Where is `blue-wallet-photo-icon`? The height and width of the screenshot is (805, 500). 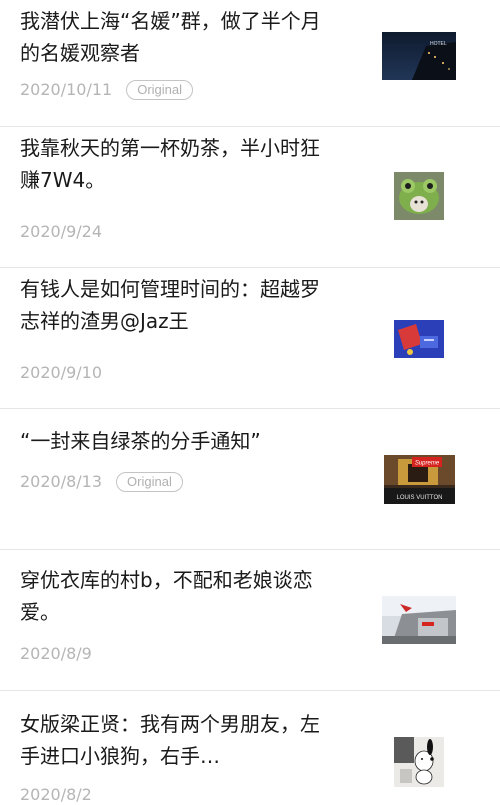 blue-wallet-photo-icon is located at coordinates (419, 339).